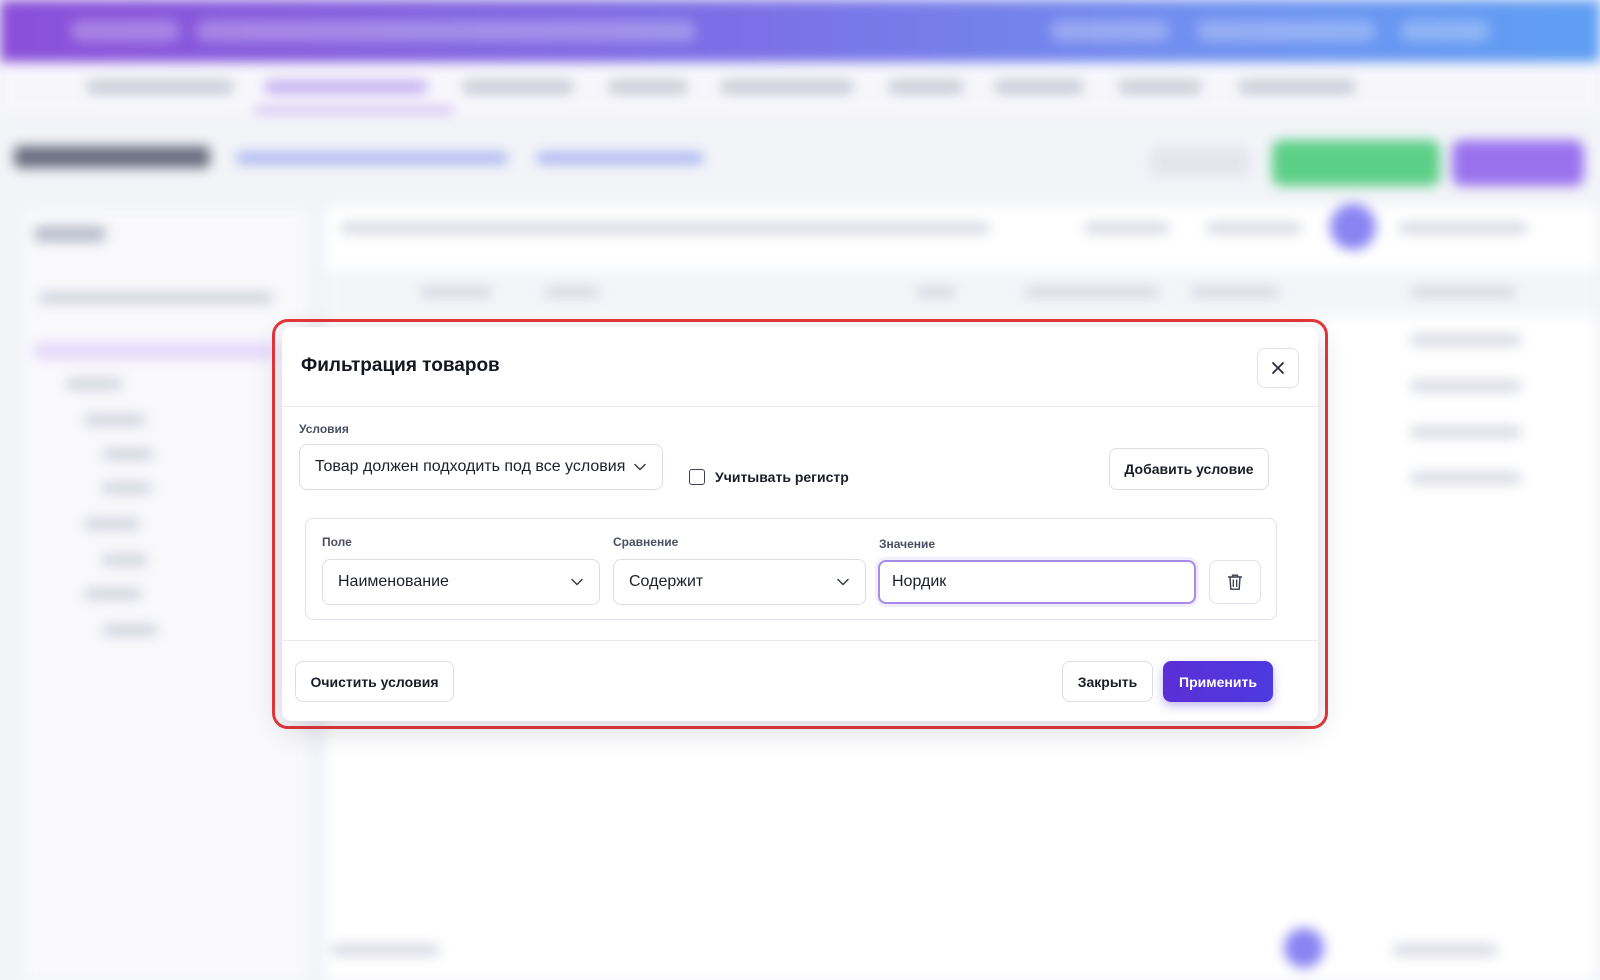 The width and height of the screenshot is (1600, 980). Describe the element at coordinates (800, 31) in the screenshot. I see `top-bar` at that location.